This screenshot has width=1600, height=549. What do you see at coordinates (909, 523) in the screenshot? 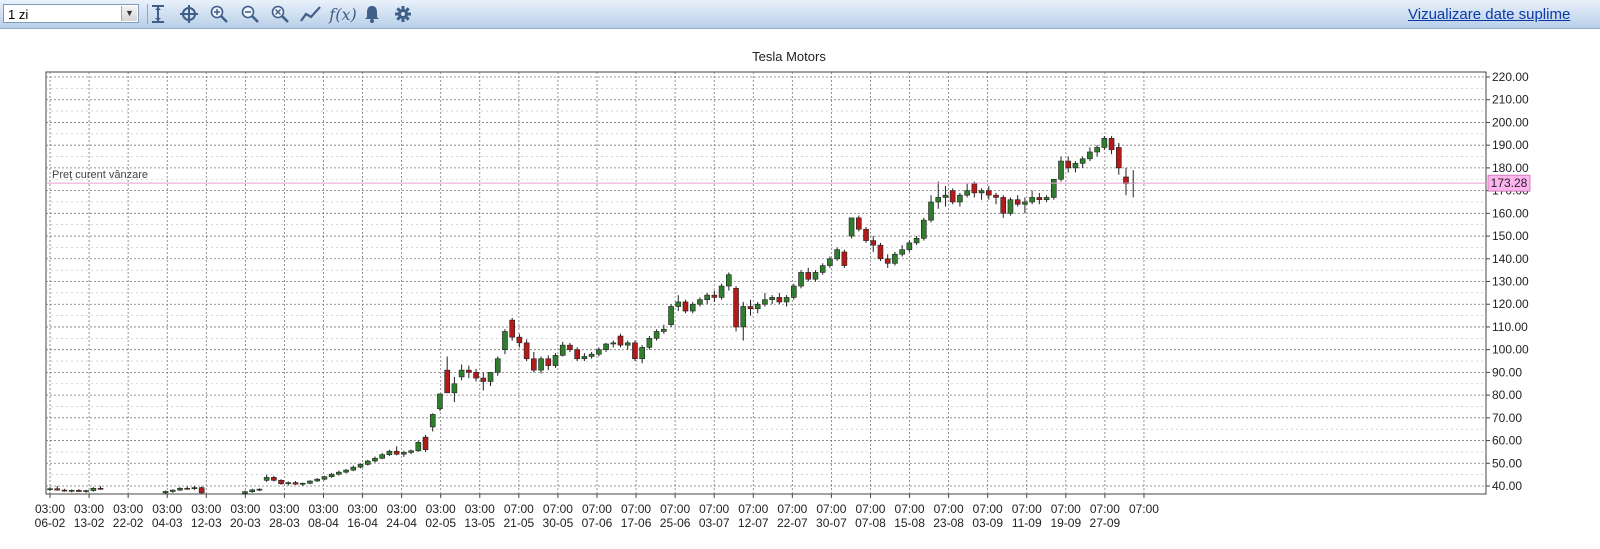
I see `x-tick-date-label: 15-08` at bounding box center [909, 523].